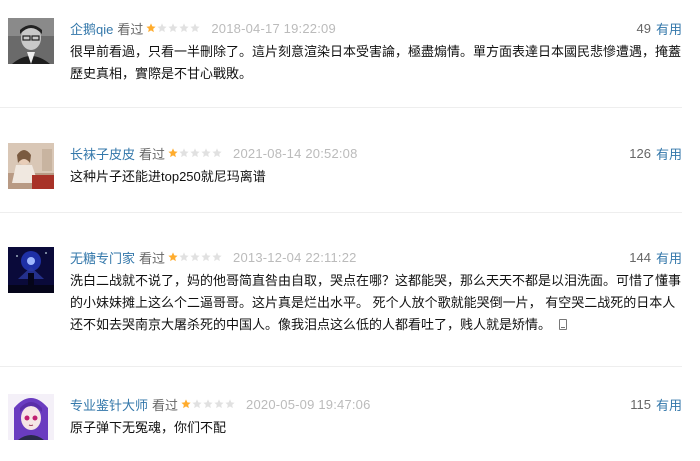 The width and height of the screenshot is (700, 461). What do you see at coordinates (308, 404) in the screenshot?
I see `review-time: 2020-05-09 19:47:06` at bounding box center [308, 404].